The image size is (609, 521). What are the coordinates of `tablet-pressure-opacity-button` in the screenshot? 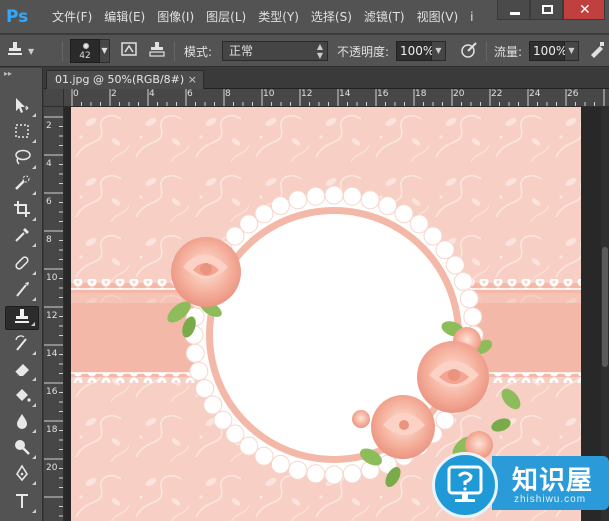 It's located at (469, 51).